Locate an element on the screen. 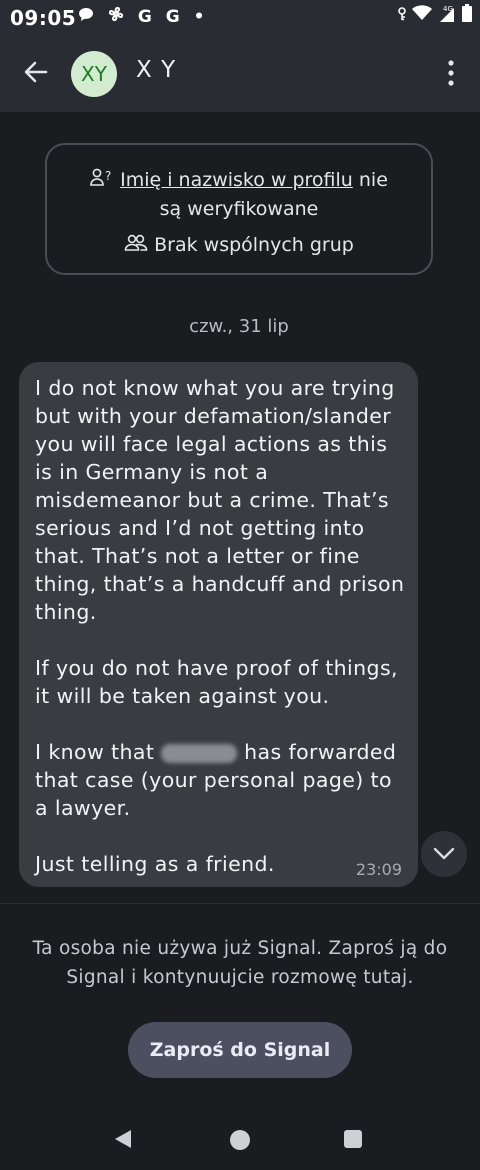  divider is located at coordinates (240, 903).